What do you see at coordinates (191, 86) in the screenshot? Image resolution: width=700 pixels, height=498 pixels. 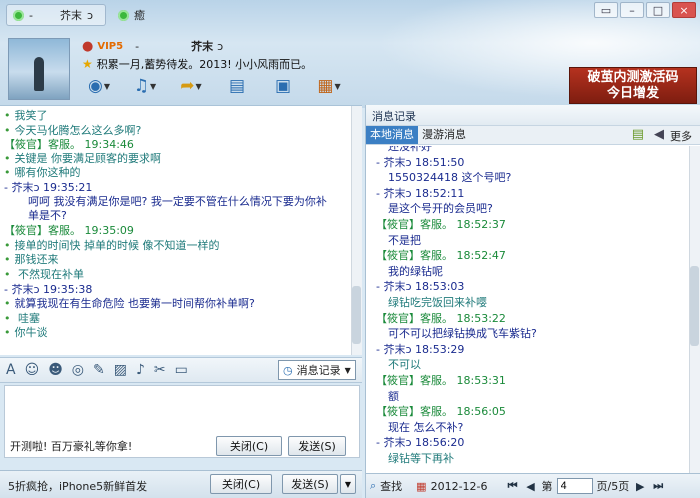 I see `file-transfer-button: ➦ ▼` at bounding box center [191, 86].